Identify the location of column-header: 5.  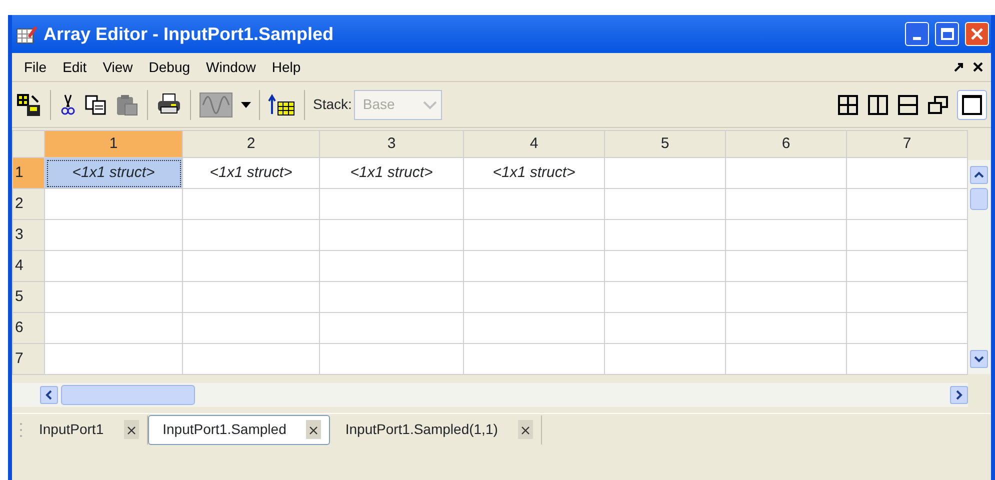
(665, 144).